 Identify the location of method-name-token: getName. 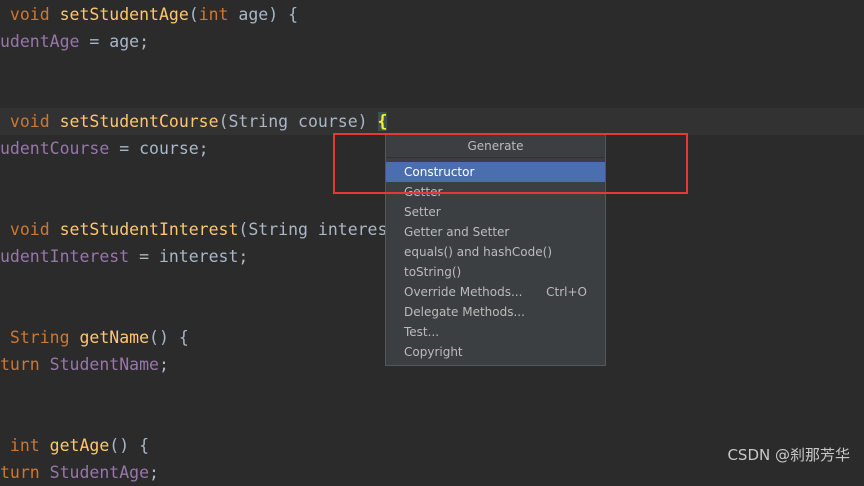
(114, 337).